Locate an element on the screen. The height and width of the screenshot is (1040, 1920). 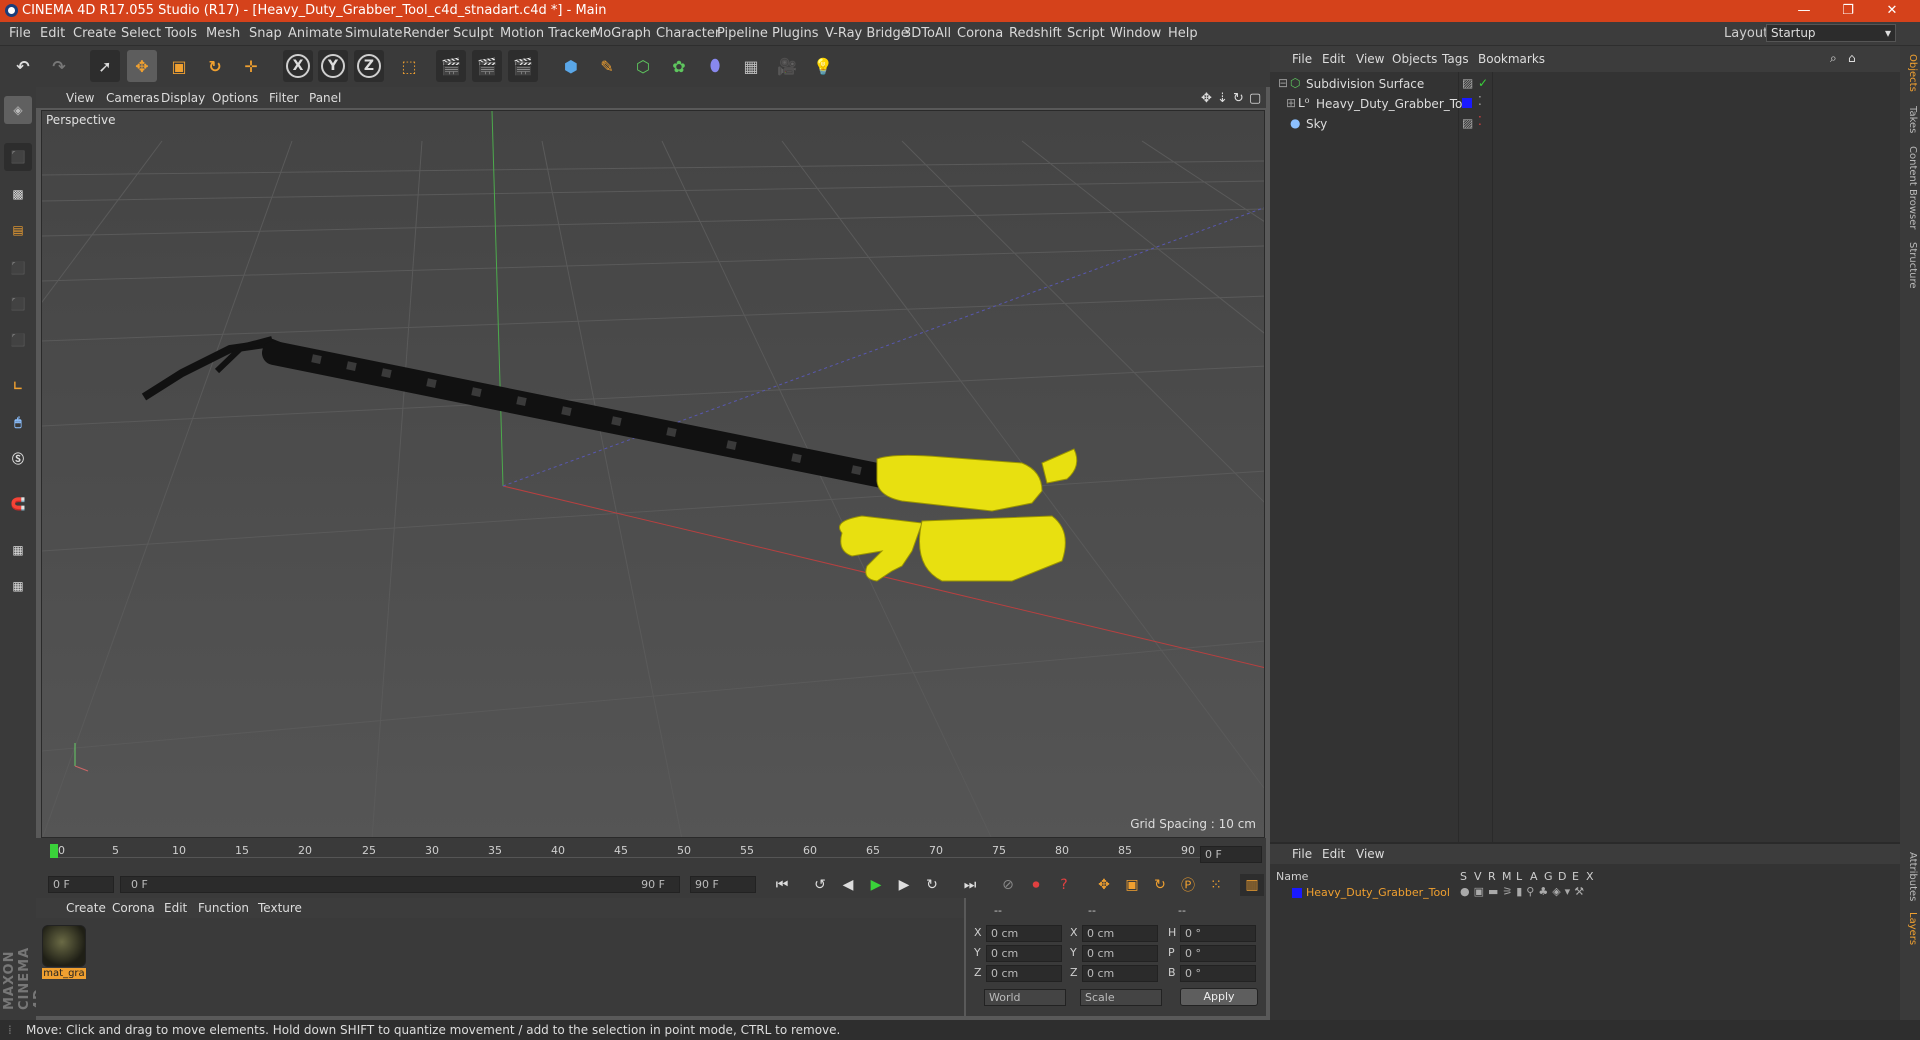
object-row-grabber-tool: ⊞ L⁰ Heavy_Duty_Grabber_Tool ⁚ is located at coordinates (1585, 104).